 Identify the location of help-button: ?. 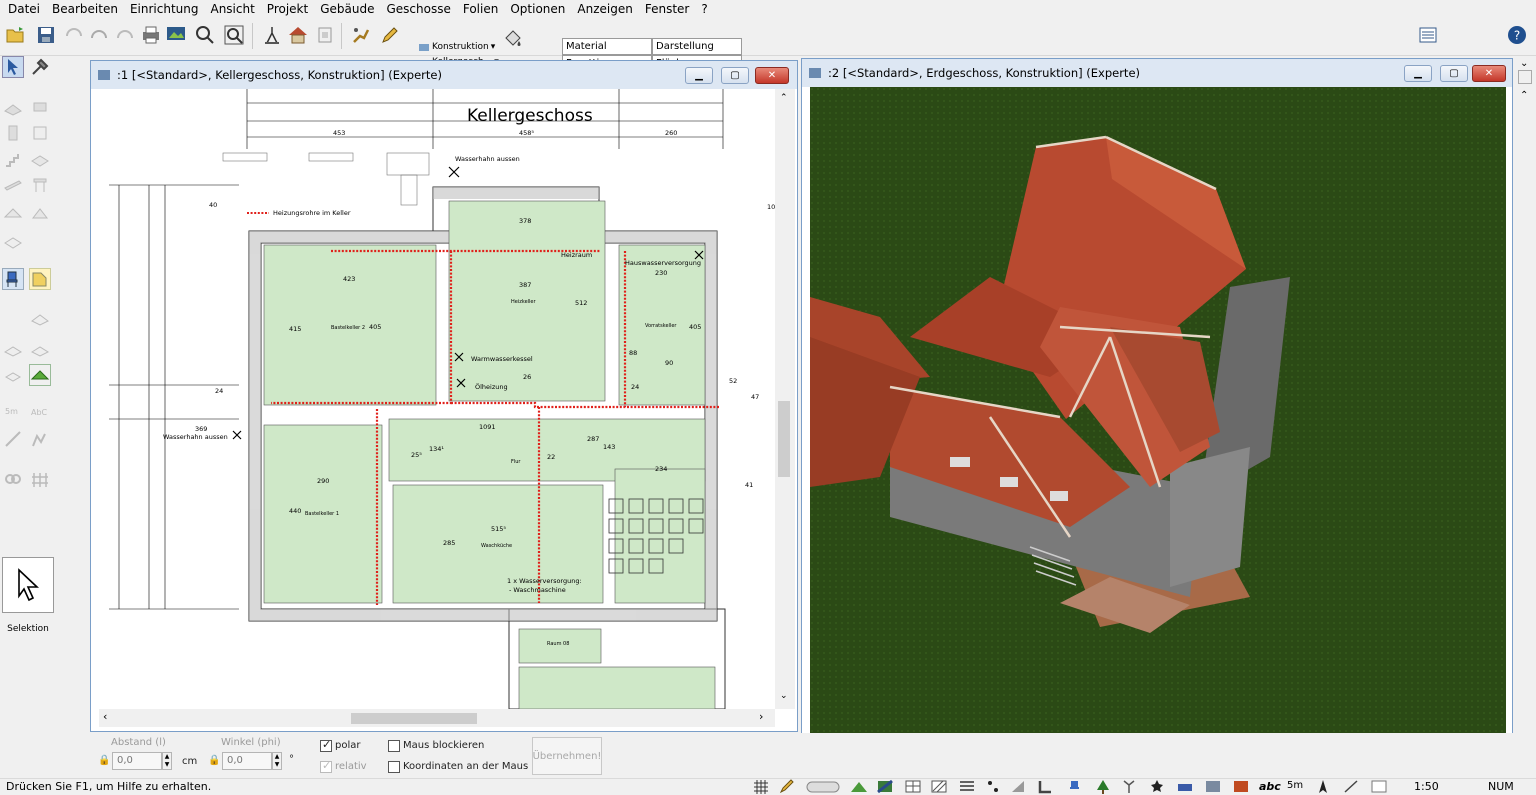
(1517, 35).